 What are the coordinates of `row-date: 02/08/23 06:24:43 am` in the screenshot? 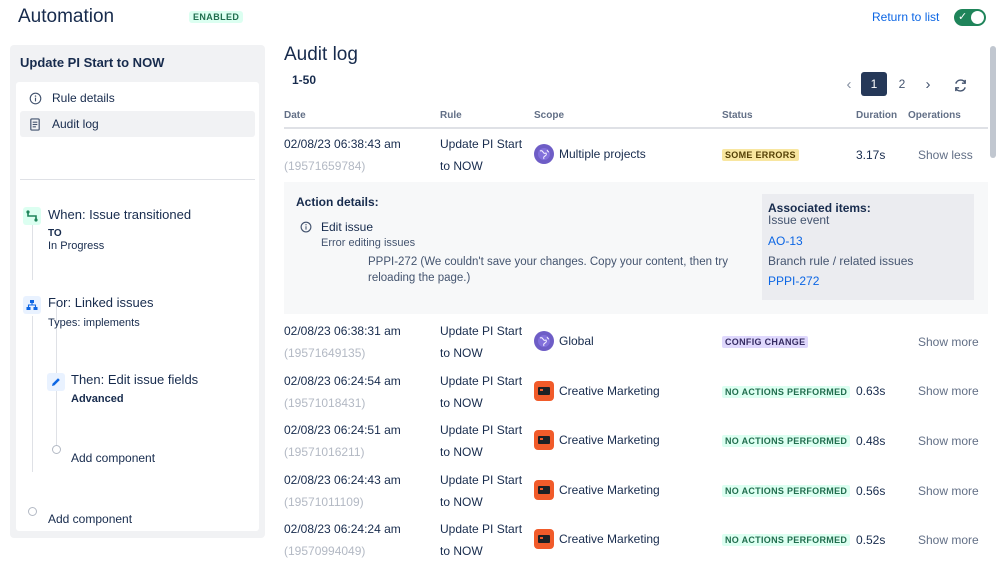 It's located at (342, 480).